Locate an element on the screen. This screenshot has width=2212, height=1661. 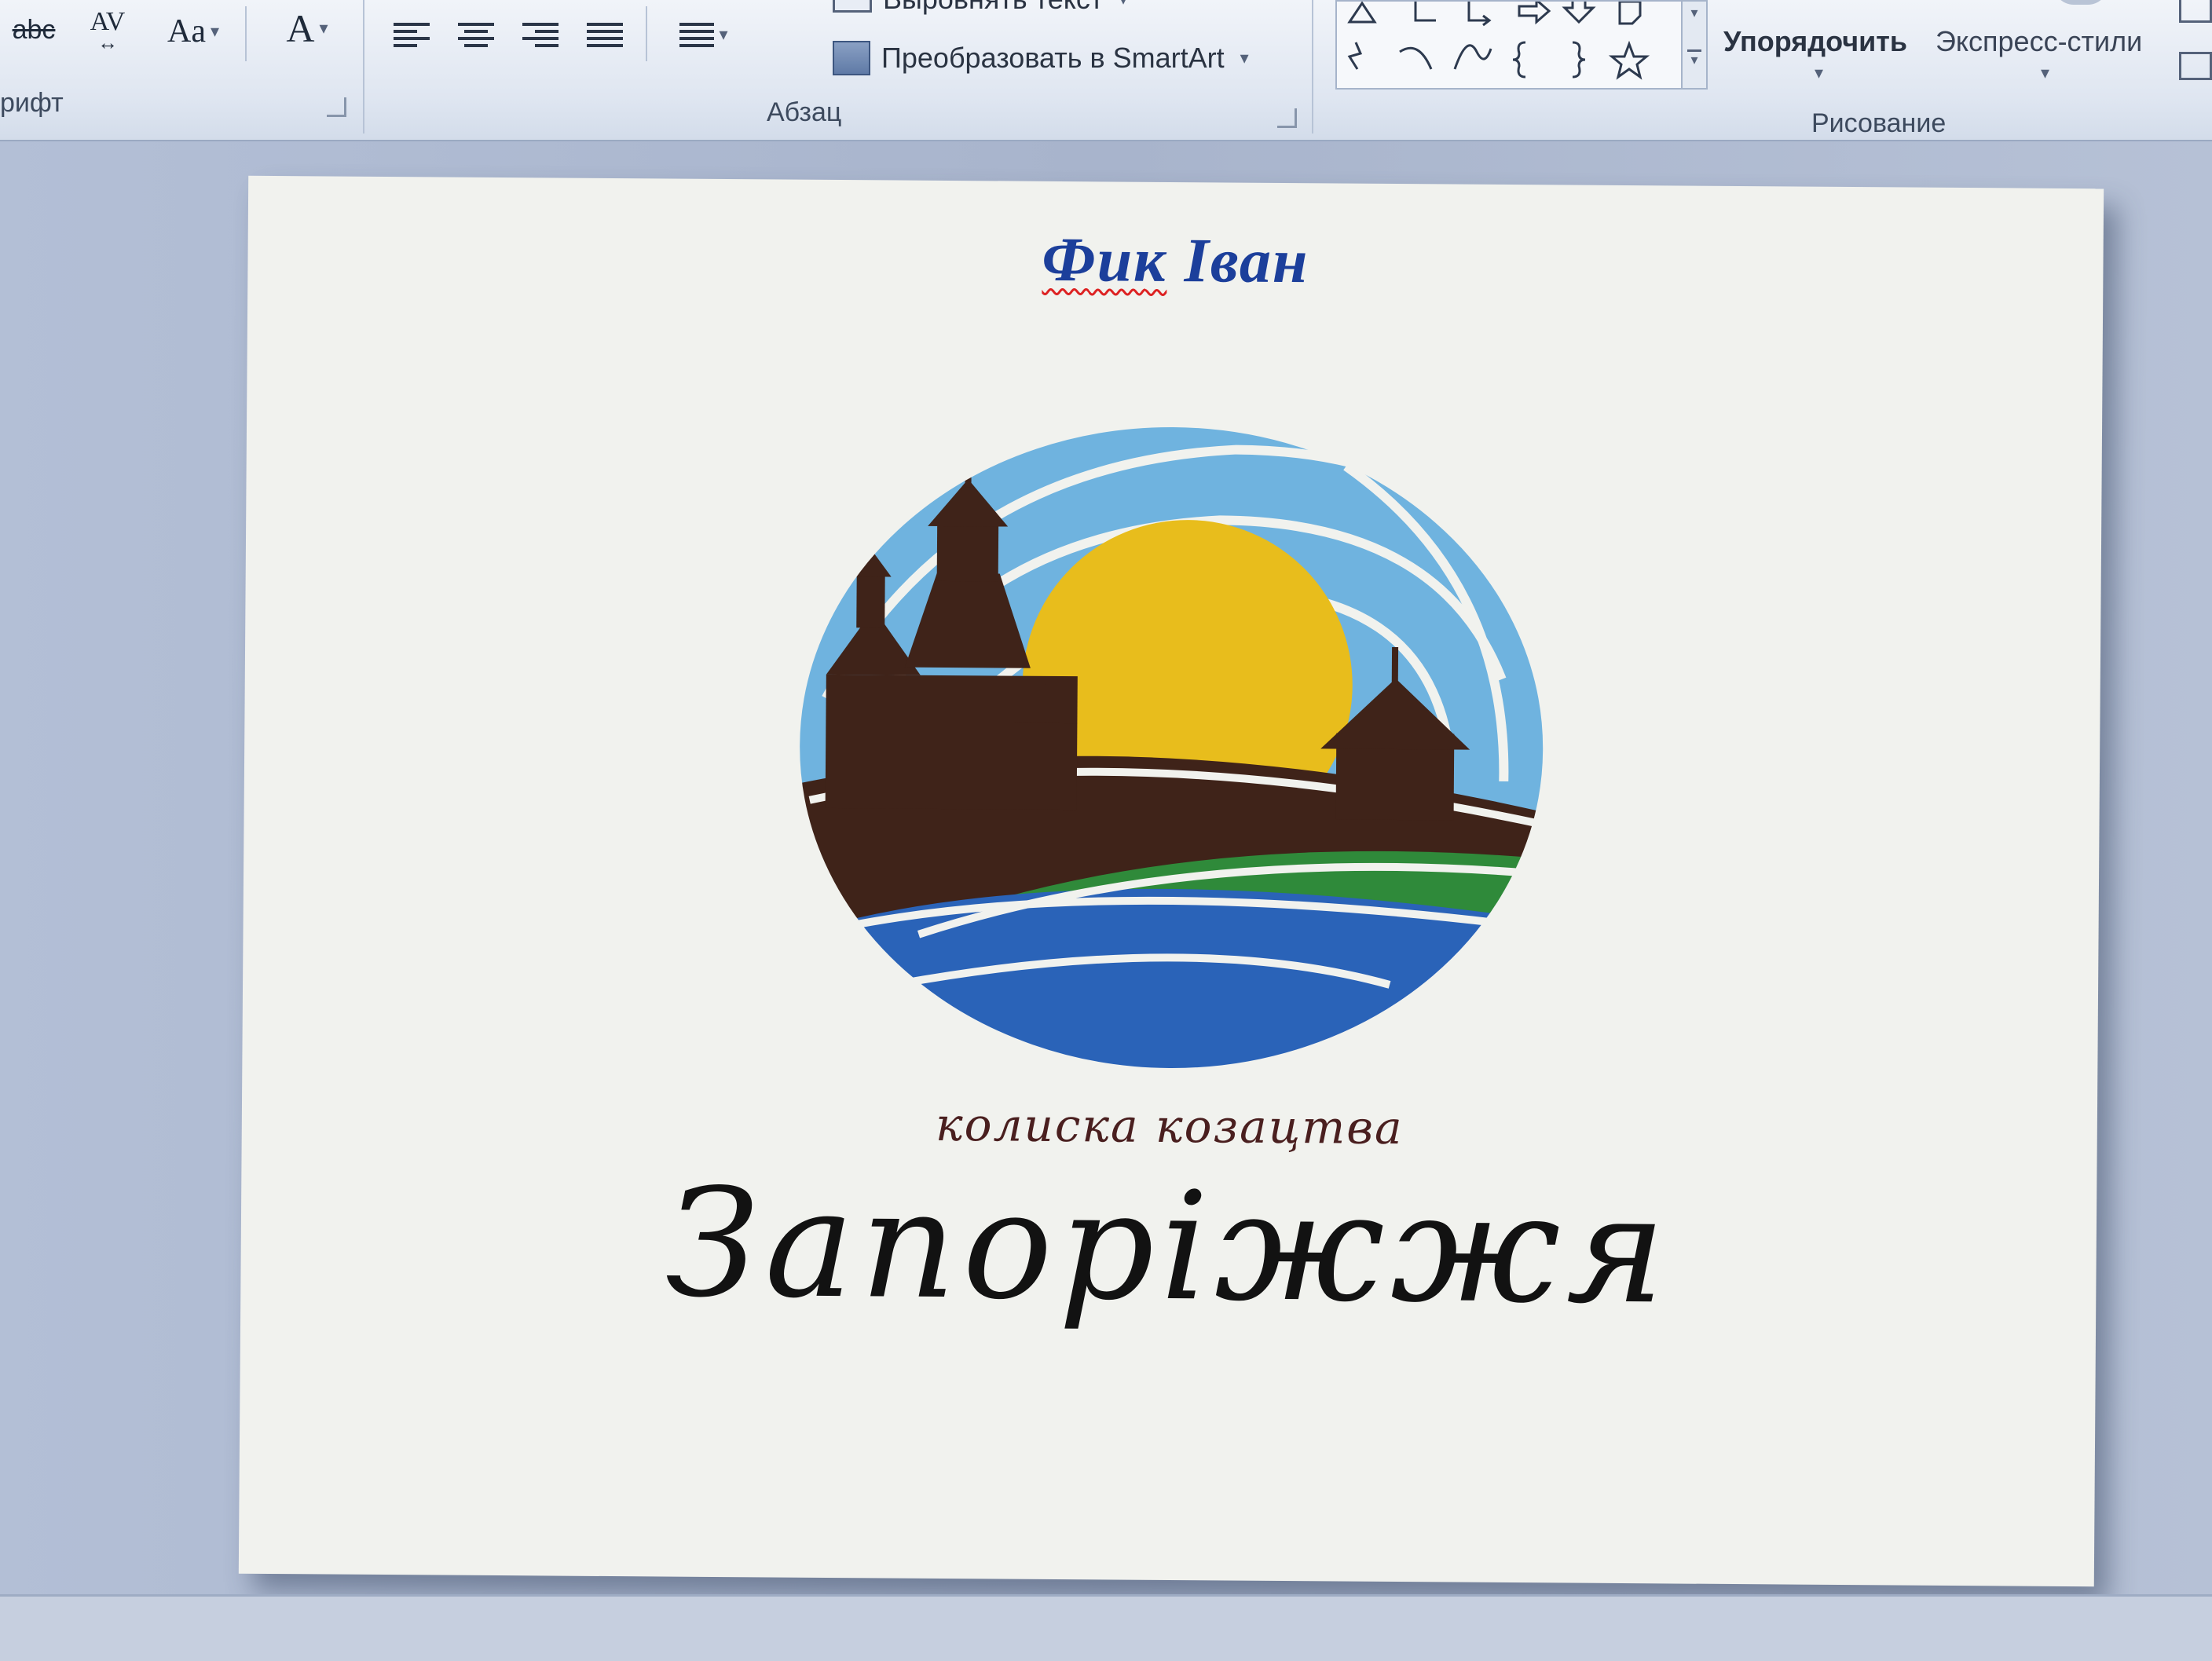
quick-styles-icon is located at coordinates (2080, 2).